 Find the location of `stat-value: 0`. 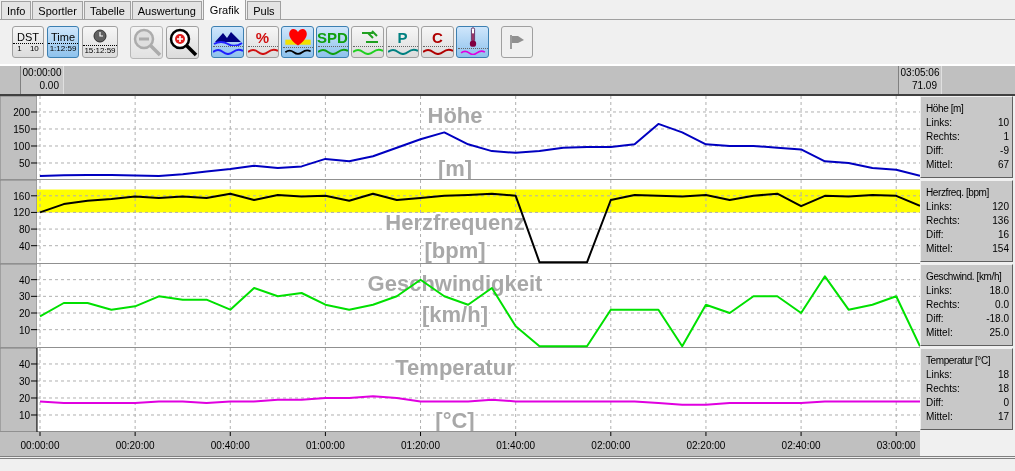

stat-value: 0 is located at coordinates (1006, 403).